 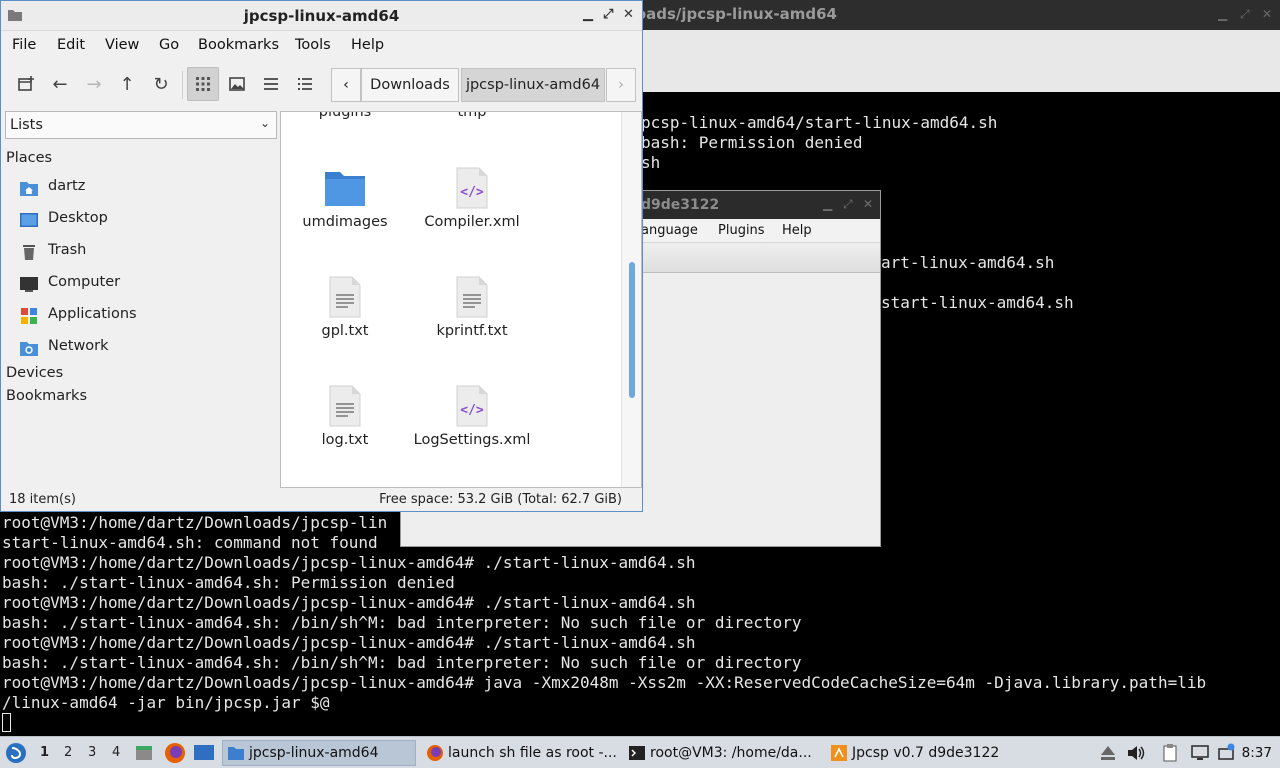 What do you see at coordinates (29, 284) in the screenshot?
I see `computer-icon` at bounding box center [29, 284].